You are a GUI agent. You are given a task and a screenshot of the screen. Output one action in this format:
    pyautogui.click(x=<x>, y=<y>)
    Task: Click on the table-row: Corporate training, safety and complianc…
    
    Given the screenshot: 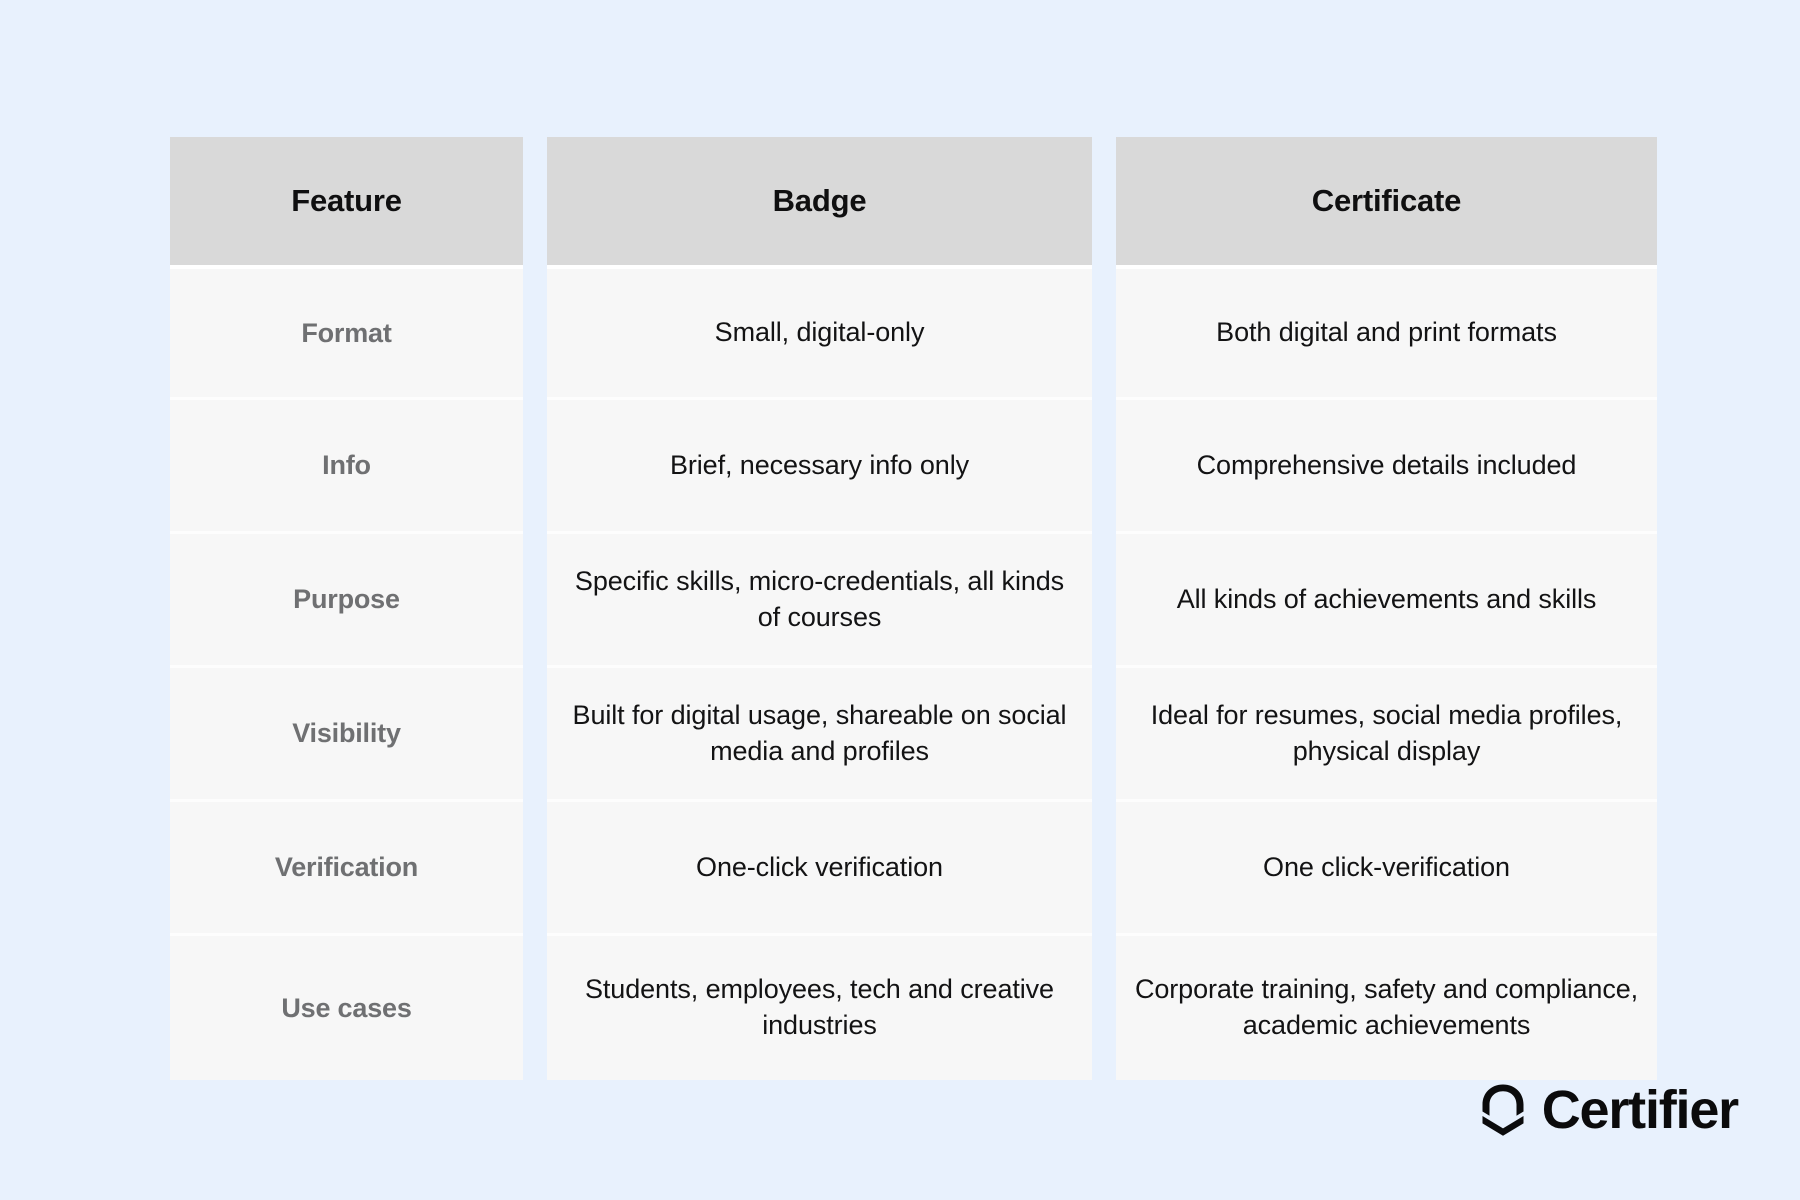 What is the action you would take?
    pyautogui.click(x=1386, y=1008)
    